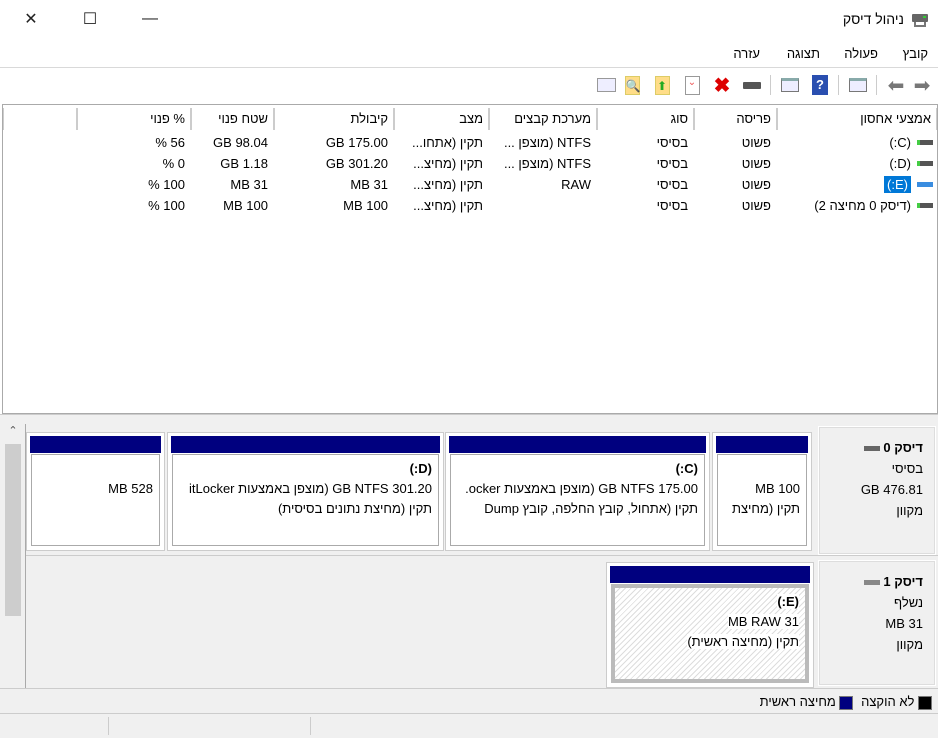 This screenshot has height=738, width=938. I want to click on menu-file: קובץ, so click(915, 53).